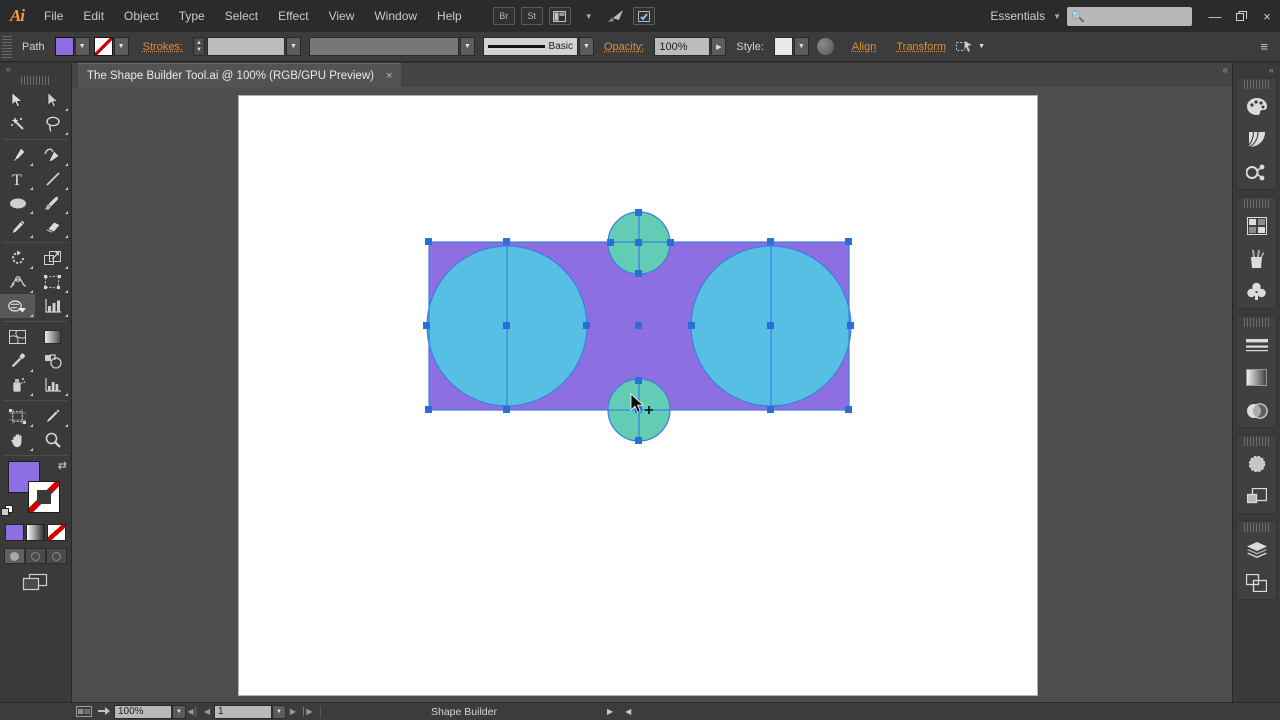 The height and width of the screenshot is (720, 1280). I want to click on brush-definition-field: Basic, so click(530, 46).